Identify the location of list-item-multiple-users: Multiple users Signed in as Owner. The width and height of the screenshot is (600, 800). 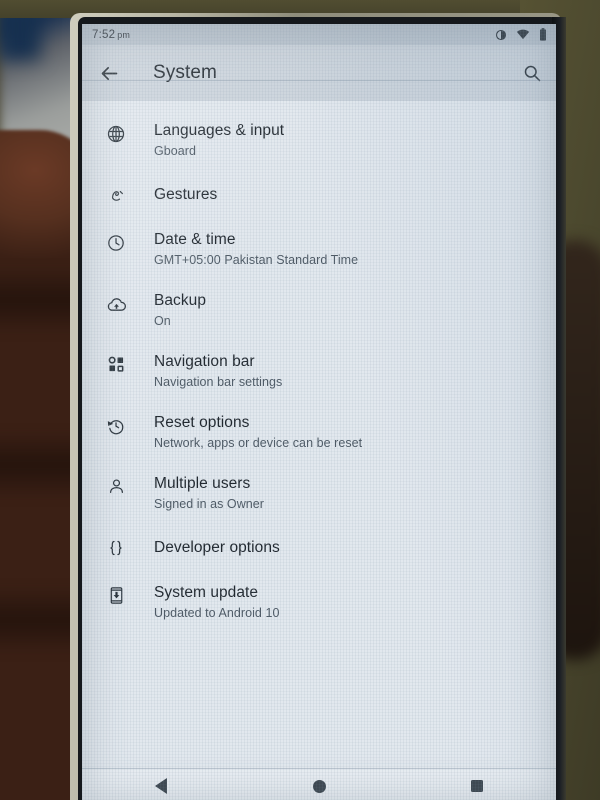
(319, 493).